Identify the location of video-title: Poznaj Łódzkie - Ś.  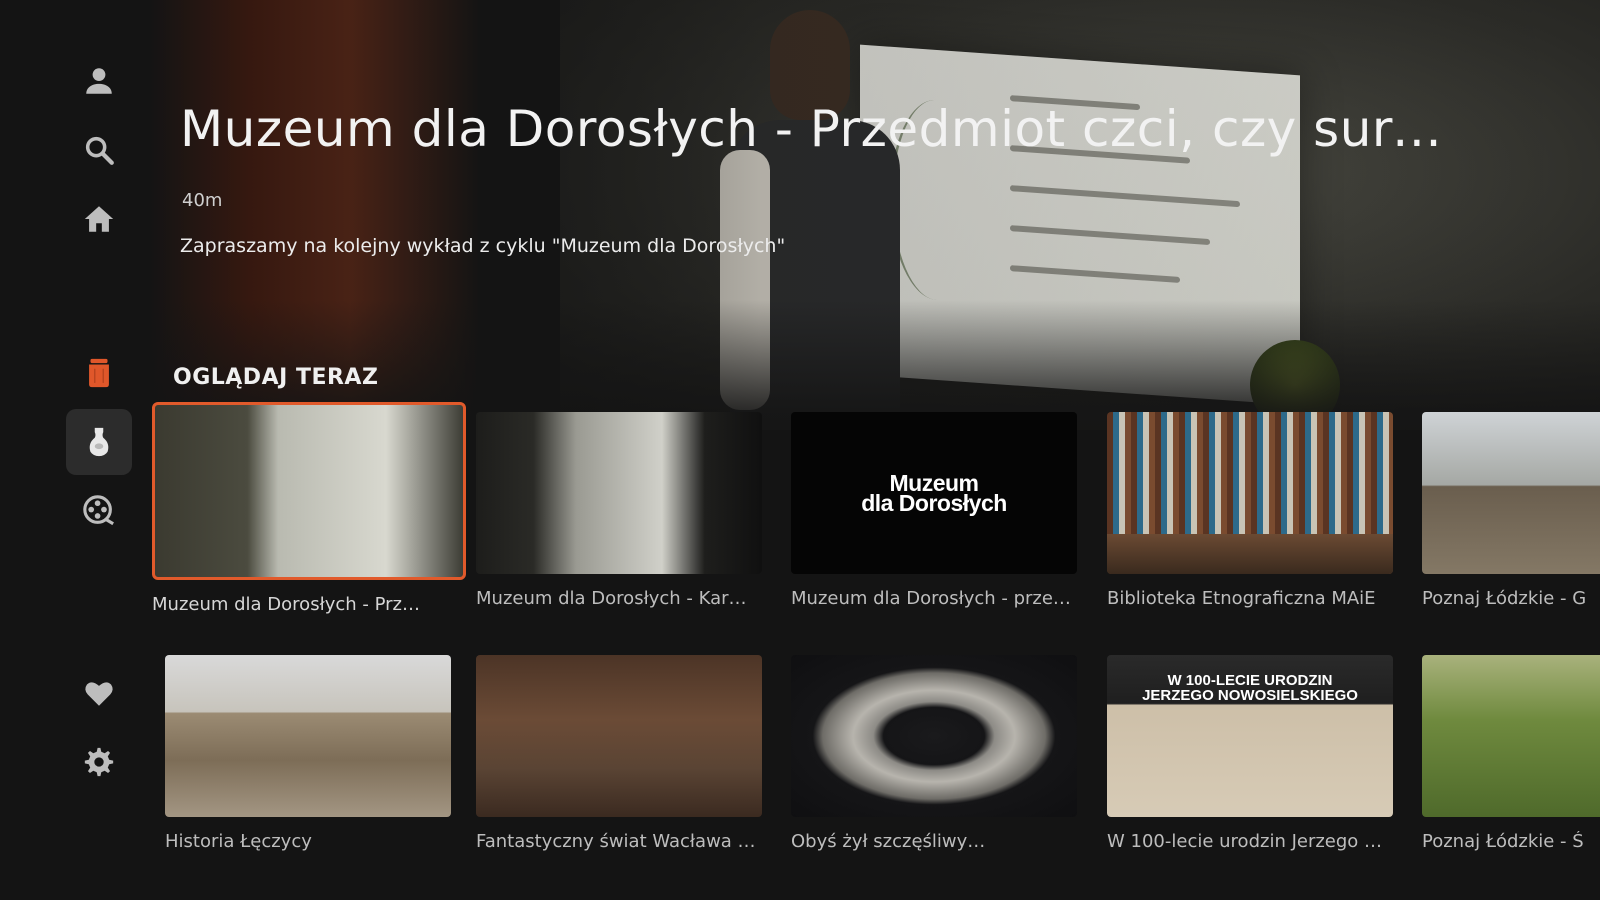
(1503, 841).